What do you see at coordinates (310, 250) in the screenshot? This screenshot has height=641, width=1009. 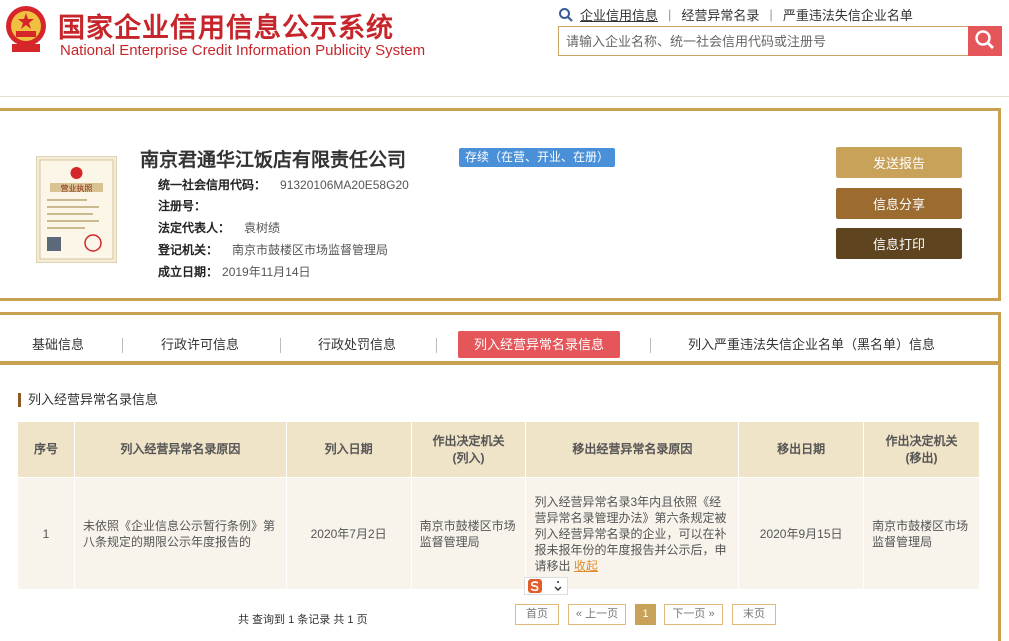 I see `info-value: 南京市鼓楼区市场监督管理局` at bounding box center [310, 250].